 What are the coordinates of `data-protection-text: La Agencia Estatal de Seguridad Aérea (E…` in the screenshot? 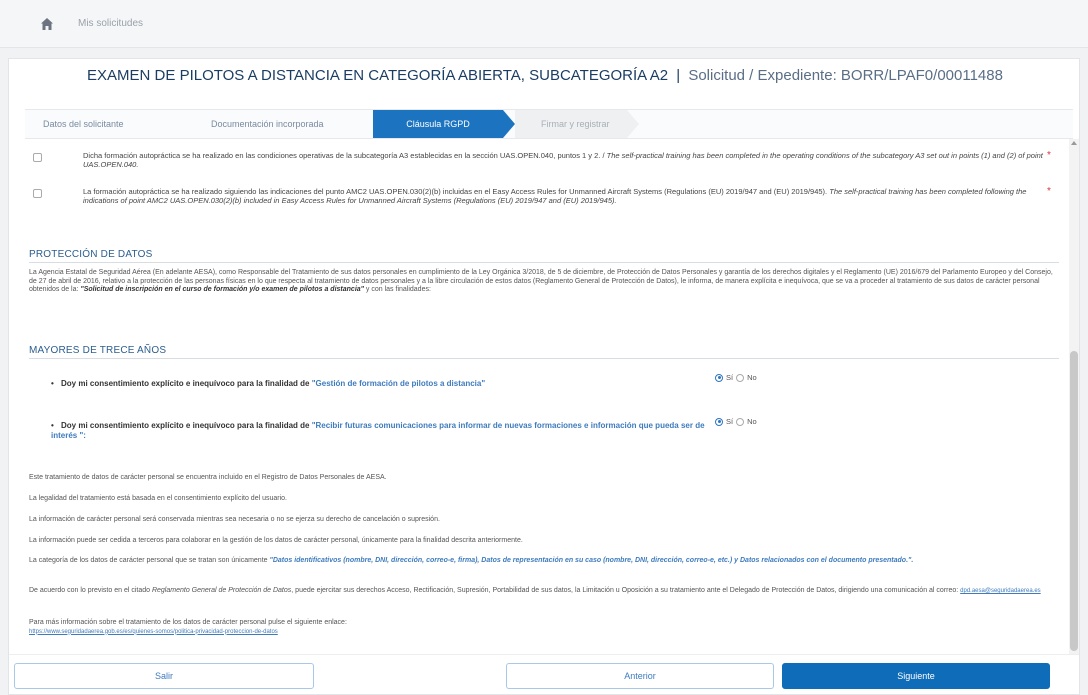 It's located at (544, 282).